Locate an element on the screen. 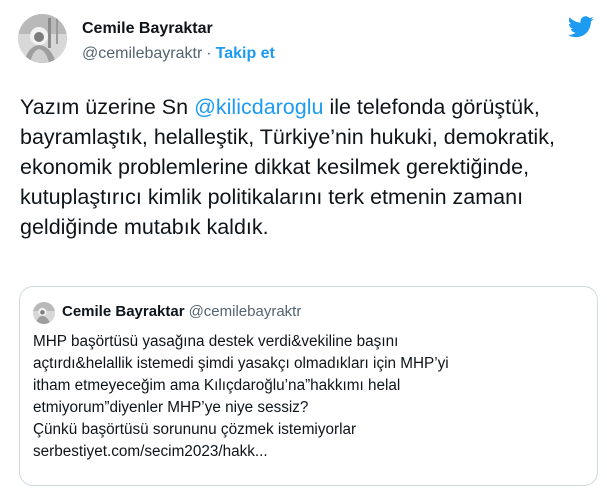 The height and width of the screenshot is (497, 607). author-name: Cemile Bayraktar is located at coordinates (147, 29).